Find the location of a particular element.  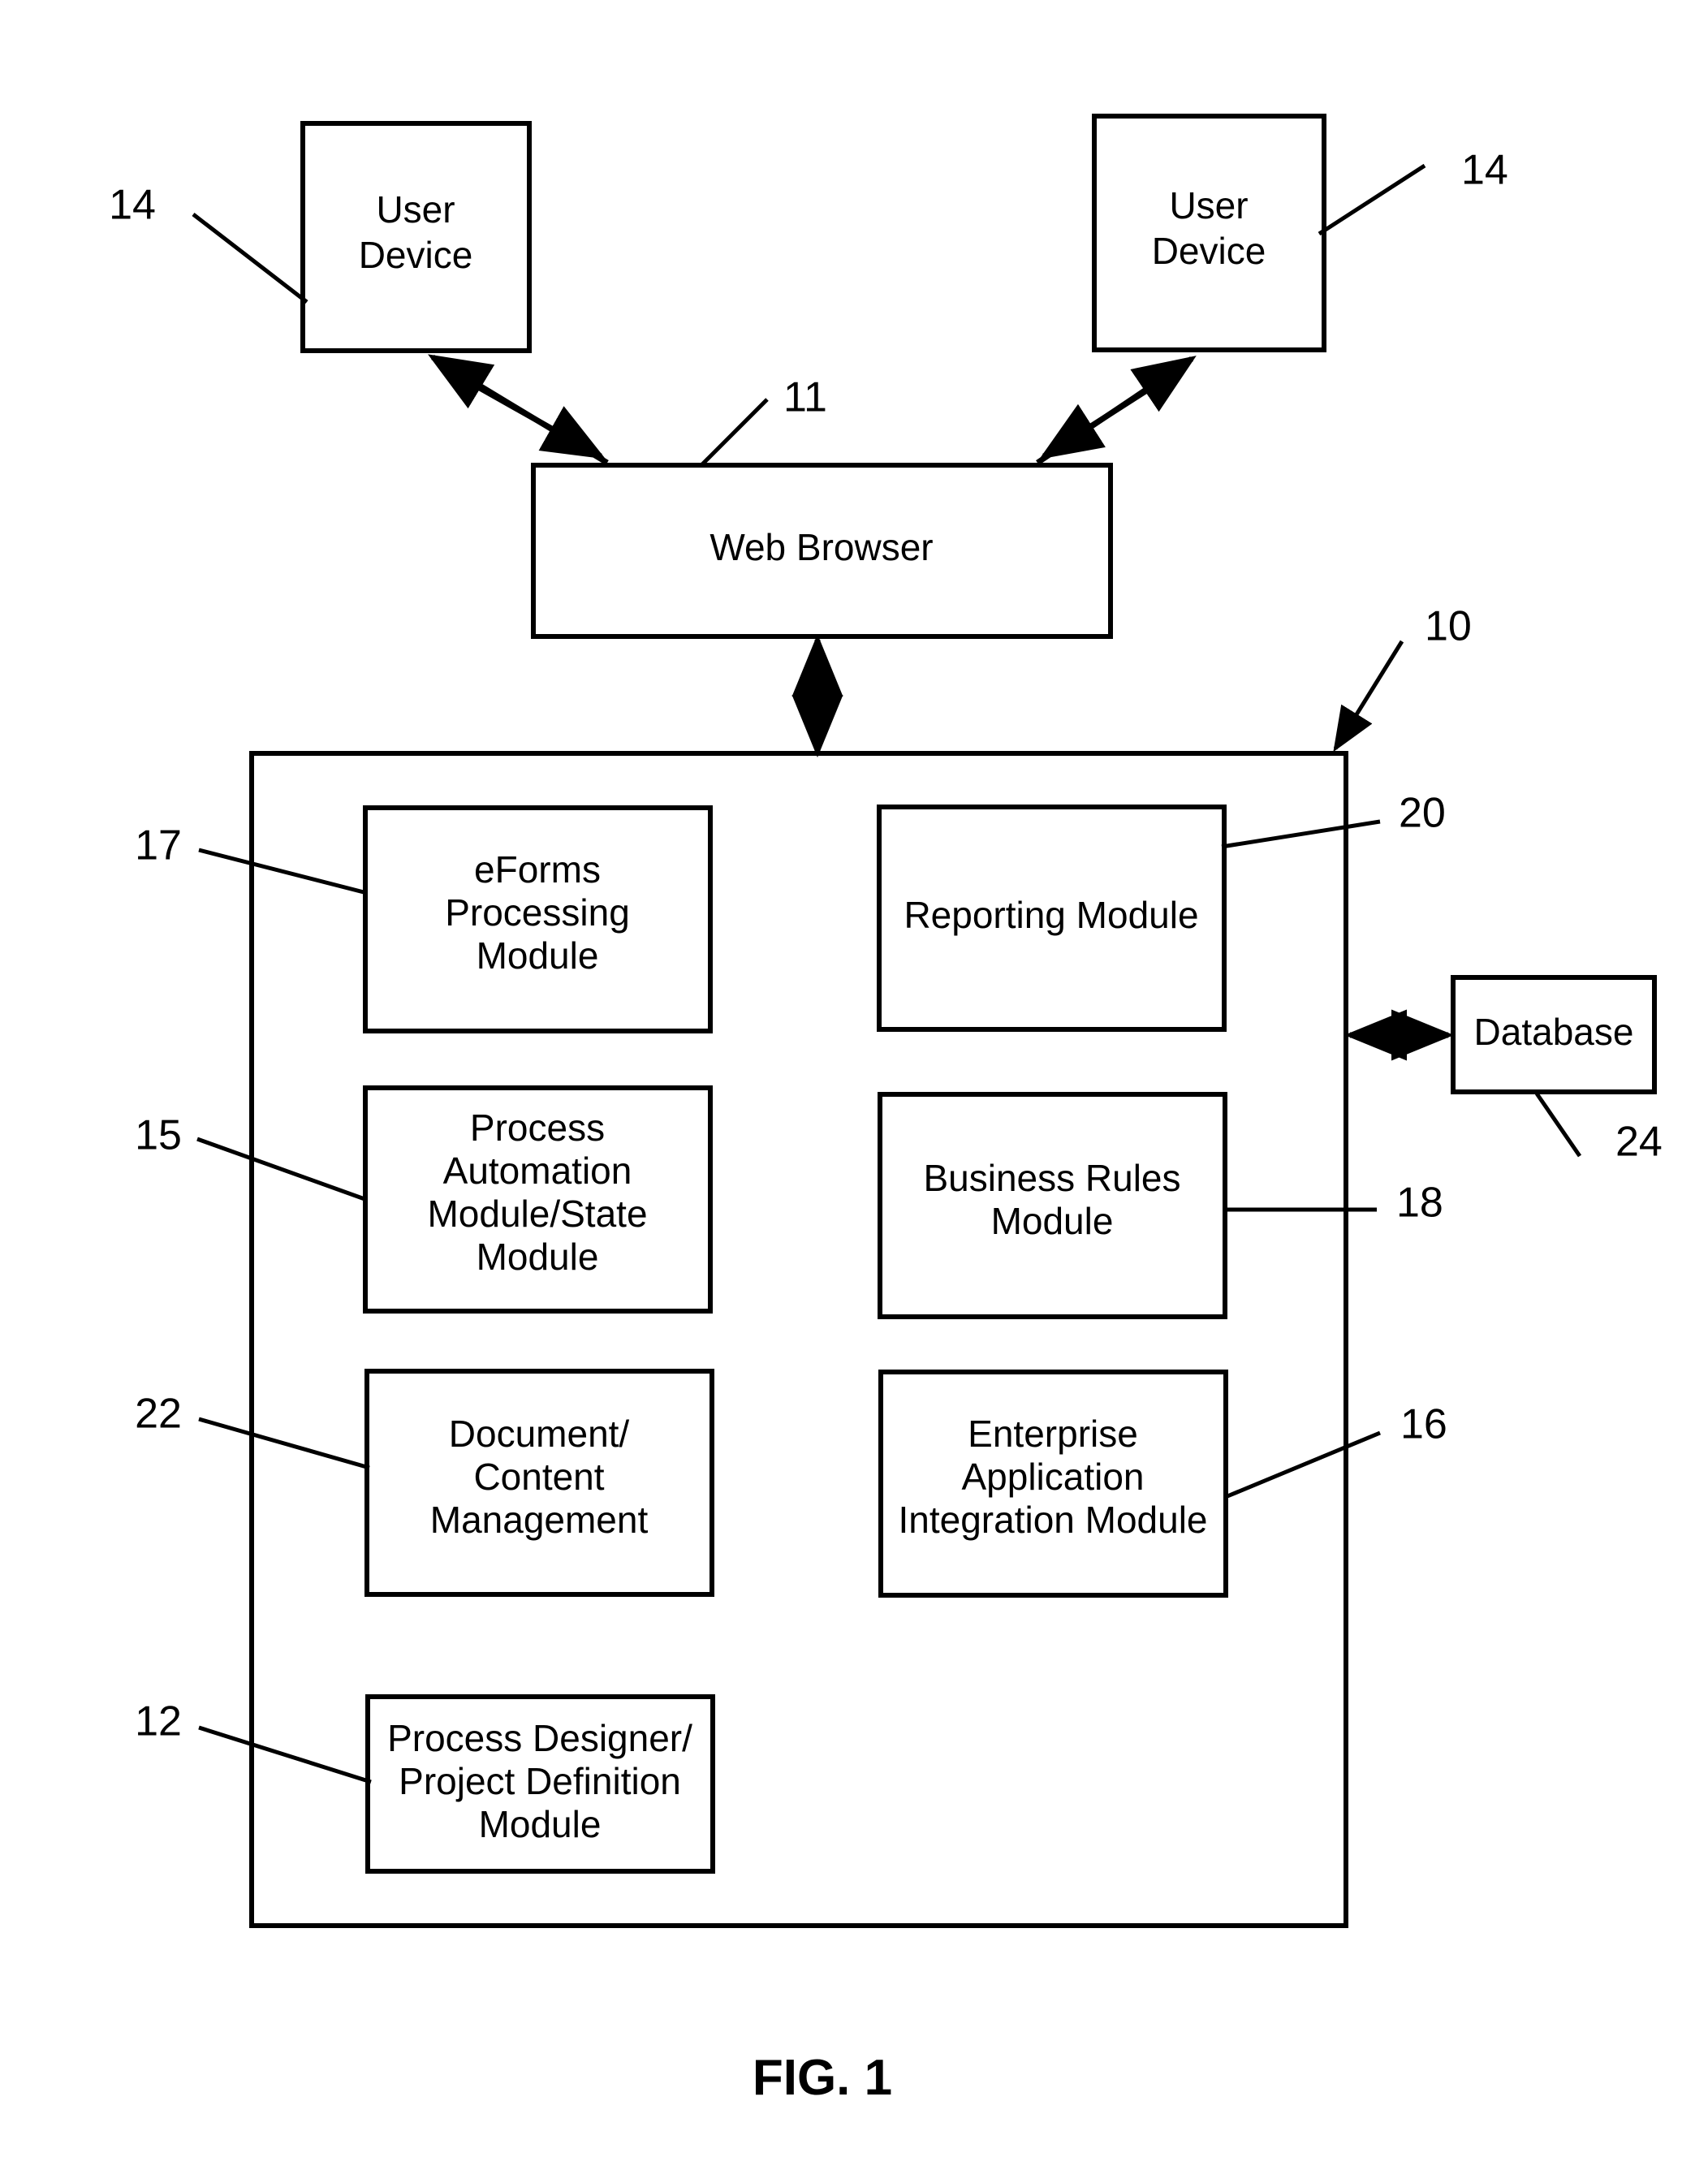

ref-11-leader-line is located at coordinates (734, 433).